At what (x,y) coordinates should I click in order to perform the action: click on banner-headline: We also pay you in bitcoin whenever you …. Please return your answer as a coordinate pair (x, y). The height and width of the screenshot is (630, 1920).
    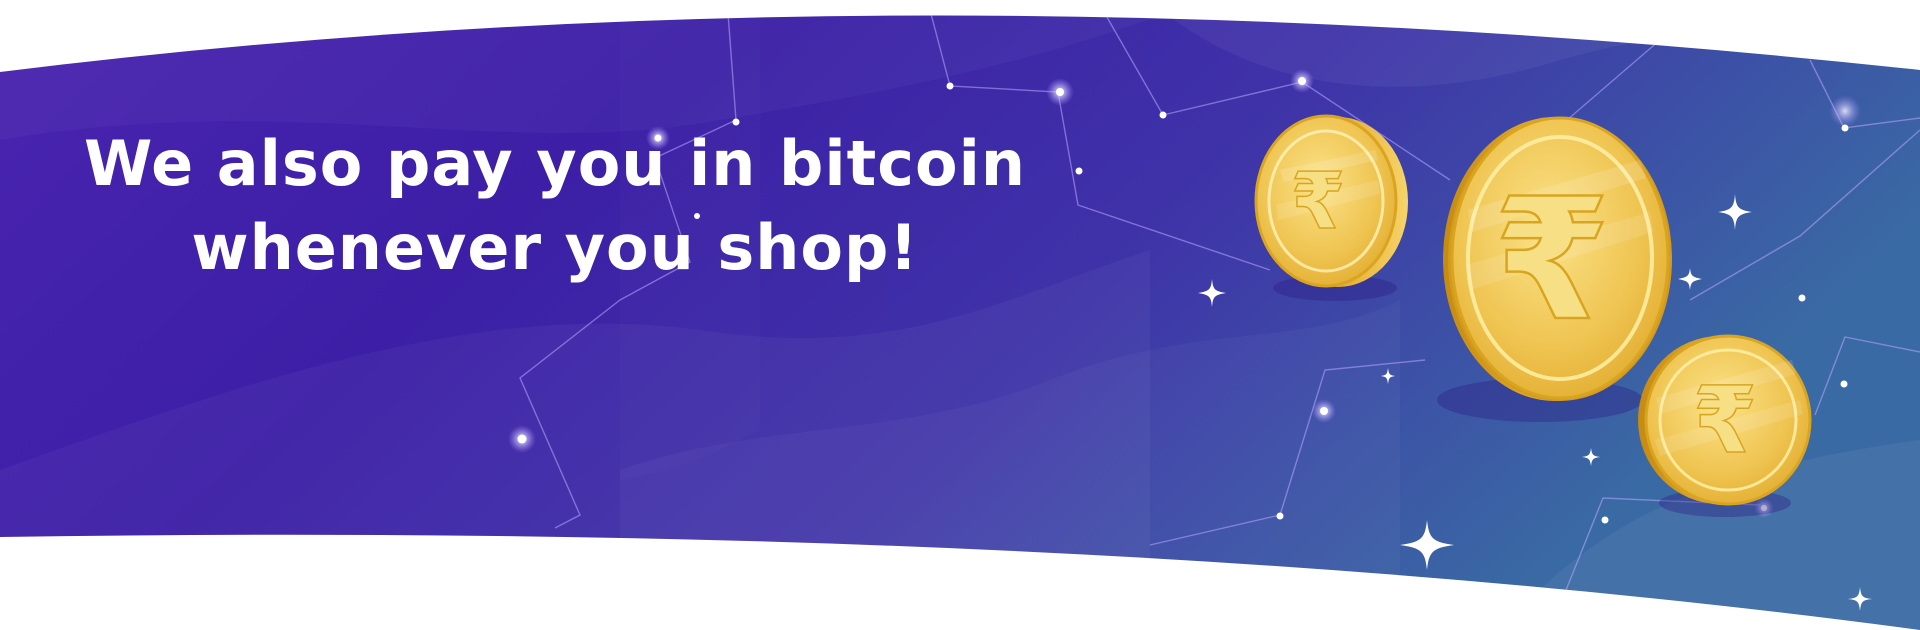
    Looking at the image, I should click on (555, 206).